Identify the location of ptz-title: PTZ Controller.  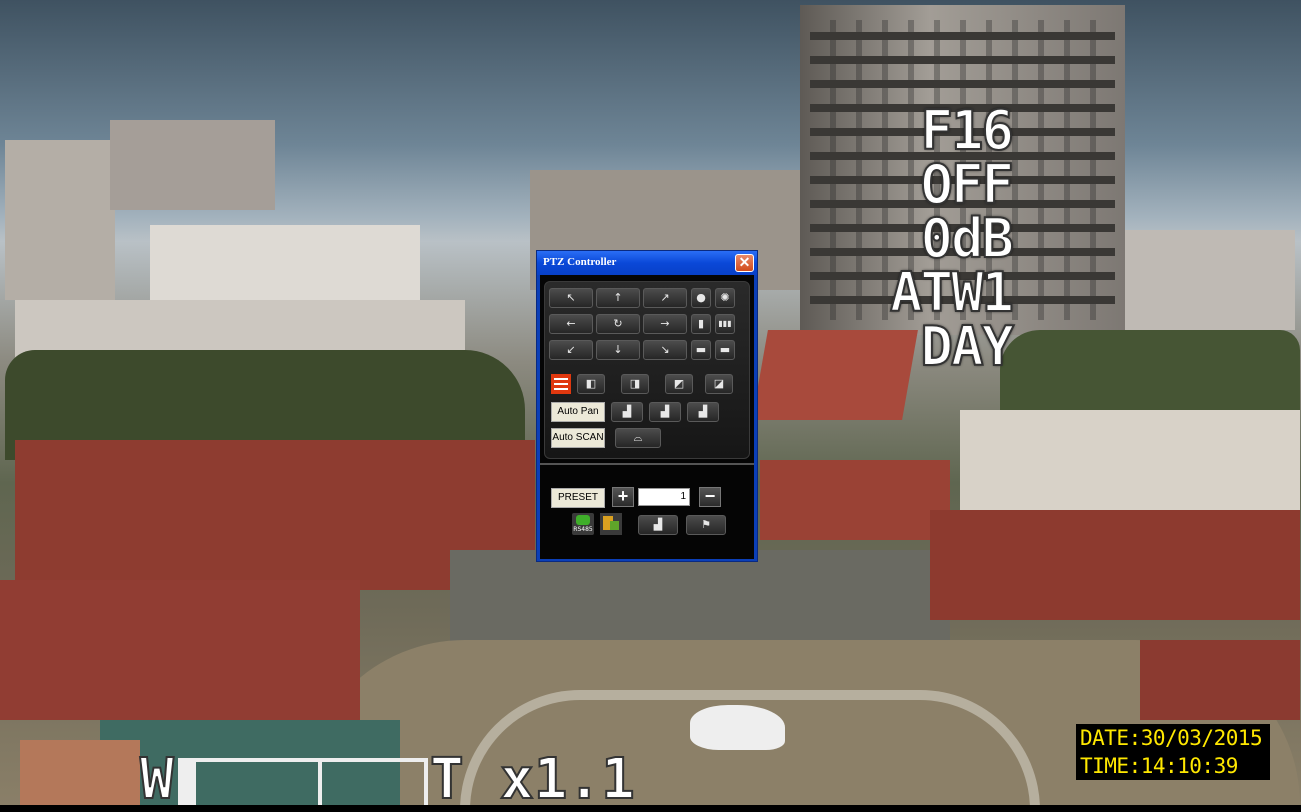
(580, 262).